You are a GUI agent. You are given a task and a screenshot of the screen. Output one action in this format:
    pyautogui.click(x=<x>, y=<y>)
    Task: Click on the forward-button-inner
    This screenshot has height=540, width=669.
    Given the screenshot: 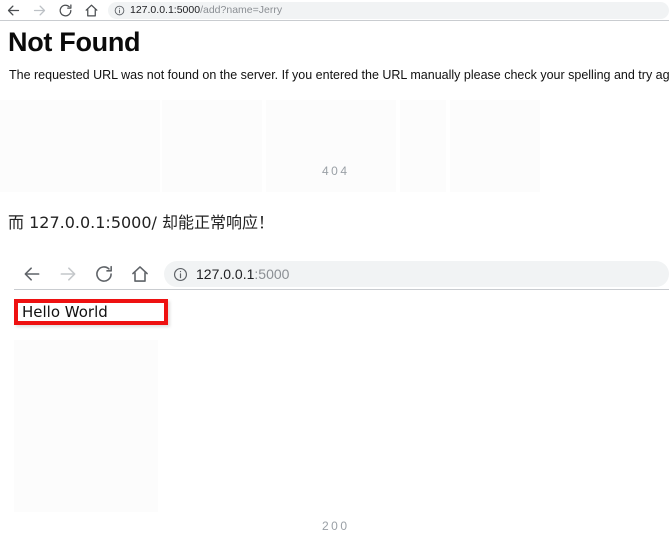 What is the action you would take?
    pyautogui.click(x=68, y=274)
    